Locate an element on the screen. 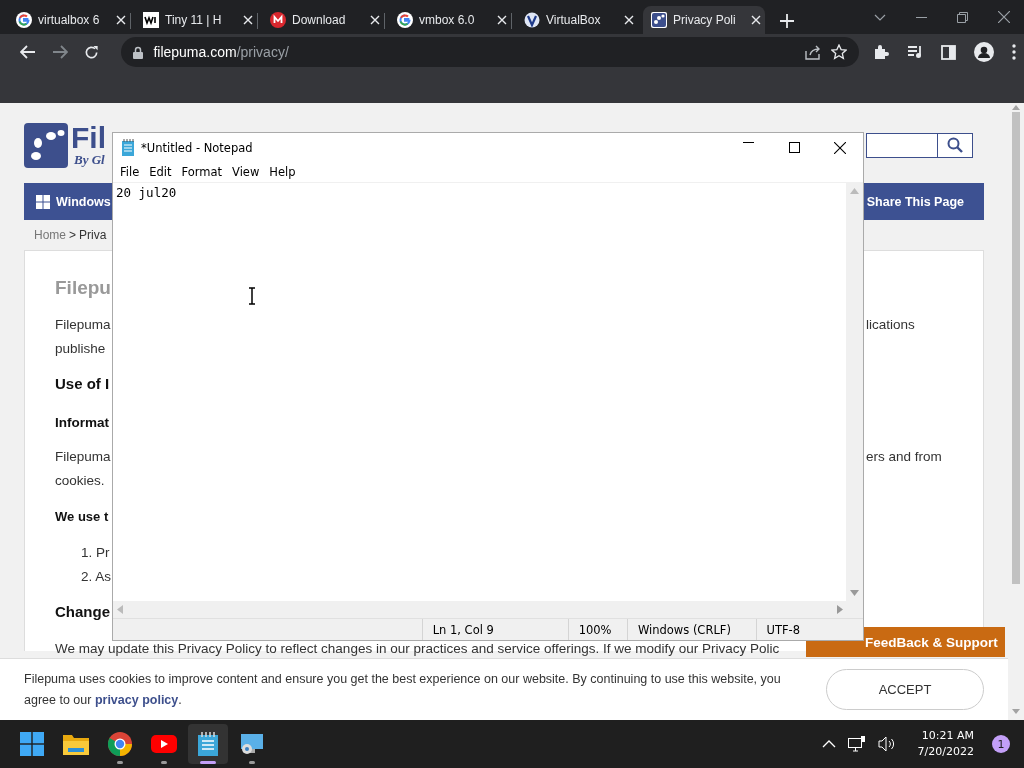 This screenshot has height=768, width=1024. more-icon is located at coordinates (1014, 52).